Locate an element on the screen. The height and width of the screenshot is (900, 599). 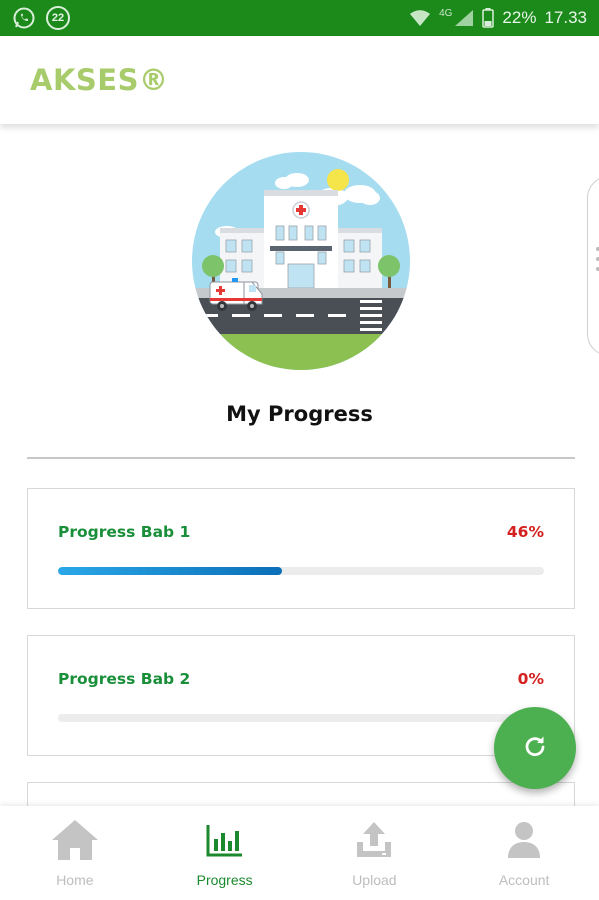
network-label: 4G is located at coordinates (446, 13).